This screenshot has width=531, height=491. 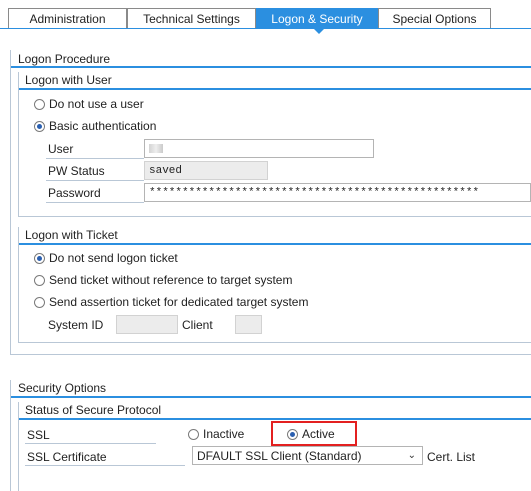 What do you see at coordinates (451, 457) in the screenshot?
I see `cert-list-link: Cert. List` at bounding box center [451, 457].